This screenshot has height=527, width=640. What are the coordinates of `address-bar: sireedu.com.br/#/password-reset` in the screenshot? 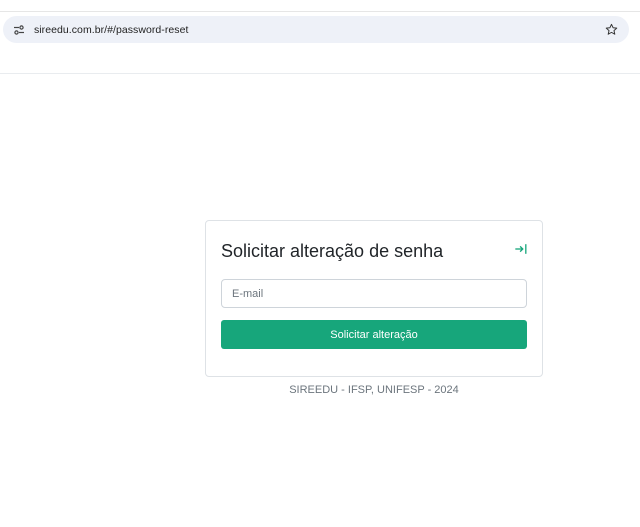 It's located at (316, 29).